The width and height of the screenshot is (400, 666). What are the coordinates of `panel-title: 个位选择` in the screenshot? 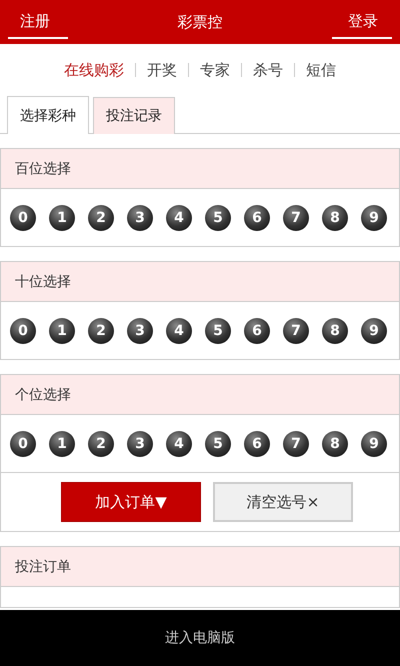 It's located at (43, 395).